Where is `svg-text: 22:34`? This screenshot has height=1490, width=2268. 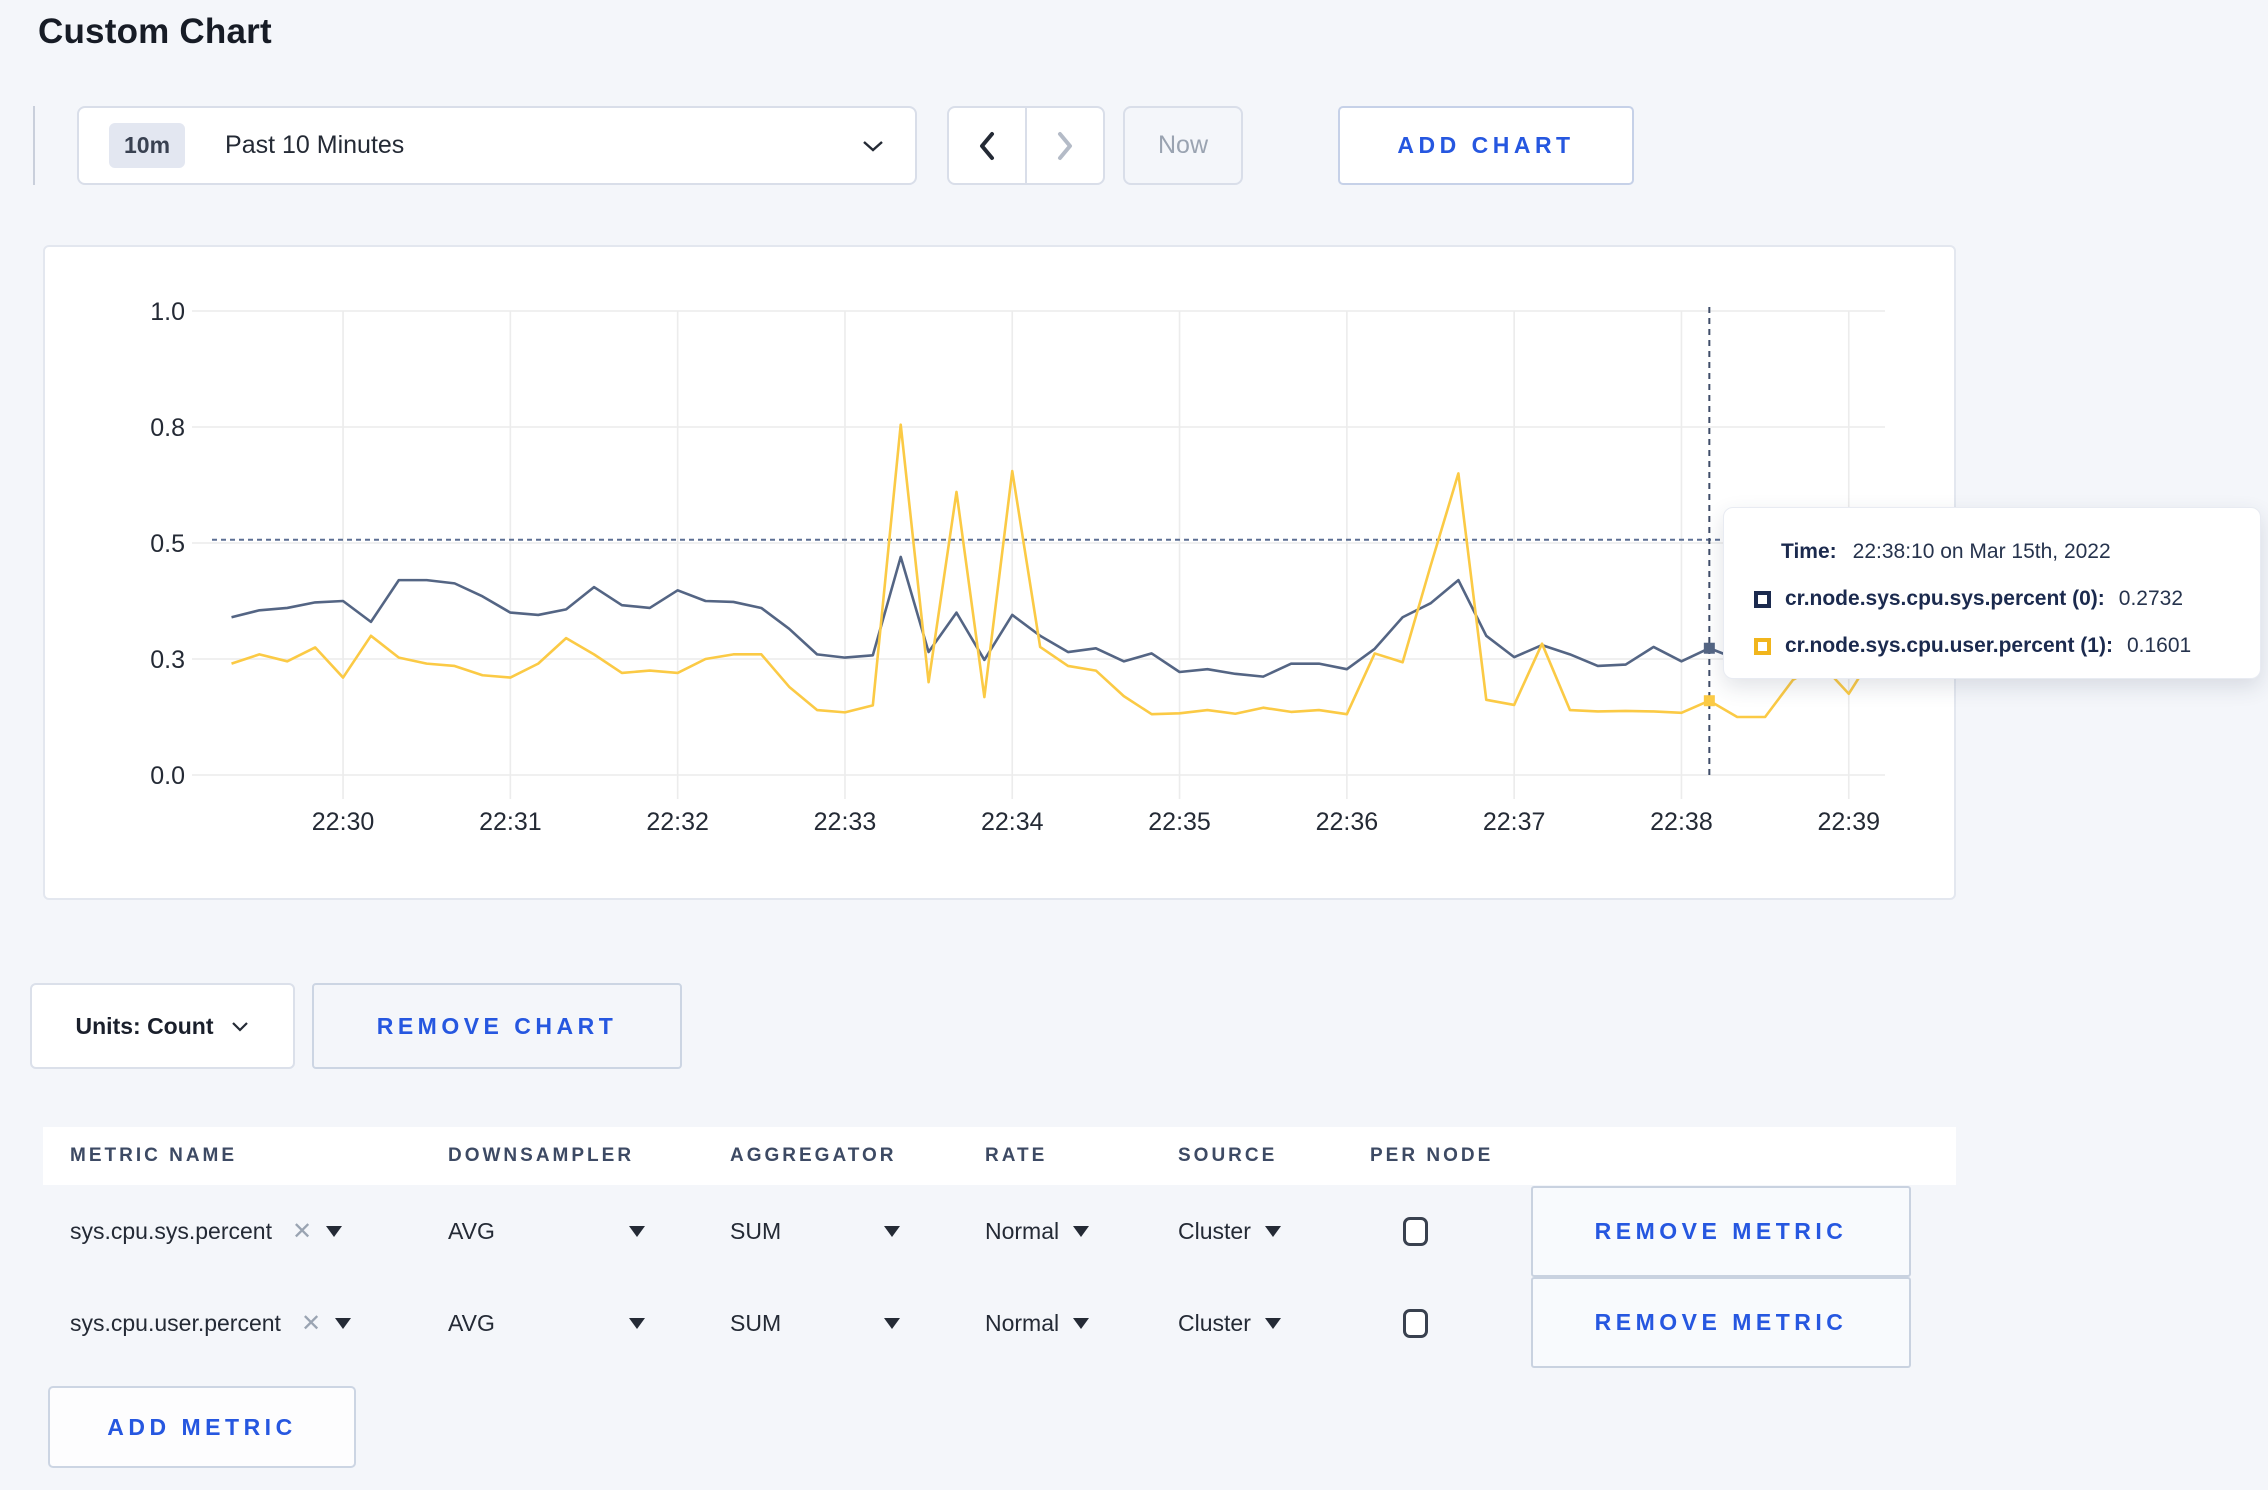
svg-text: 22:34 is located at coordinates (1012, 822).